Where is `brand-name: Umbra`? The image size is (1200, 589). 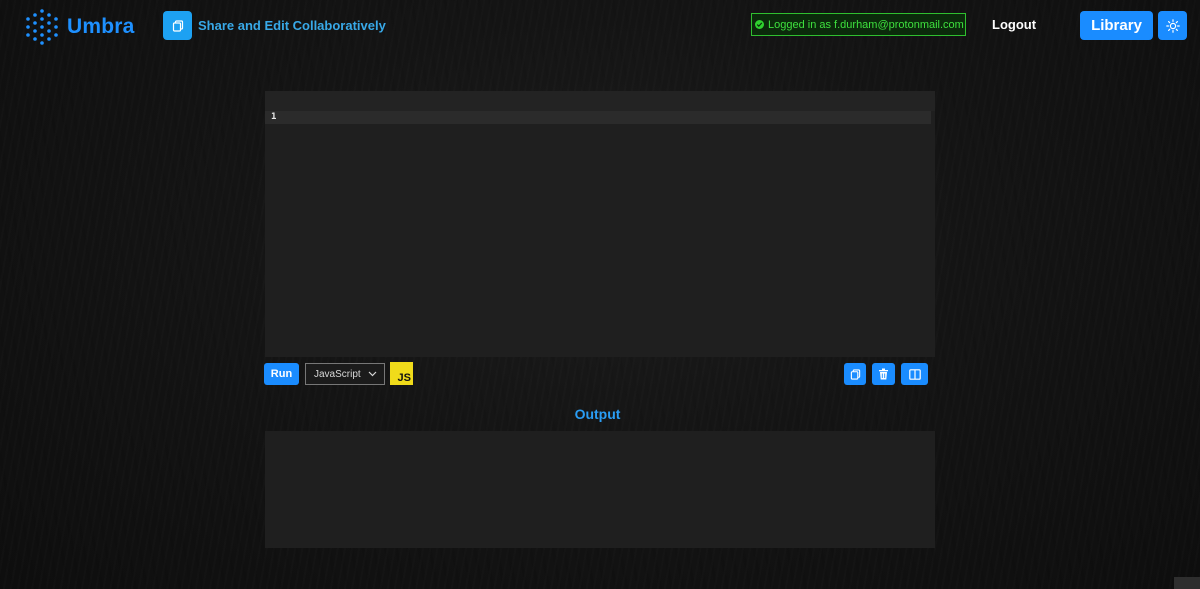 brand-name: Umbra is located at coordinates (101, 26).